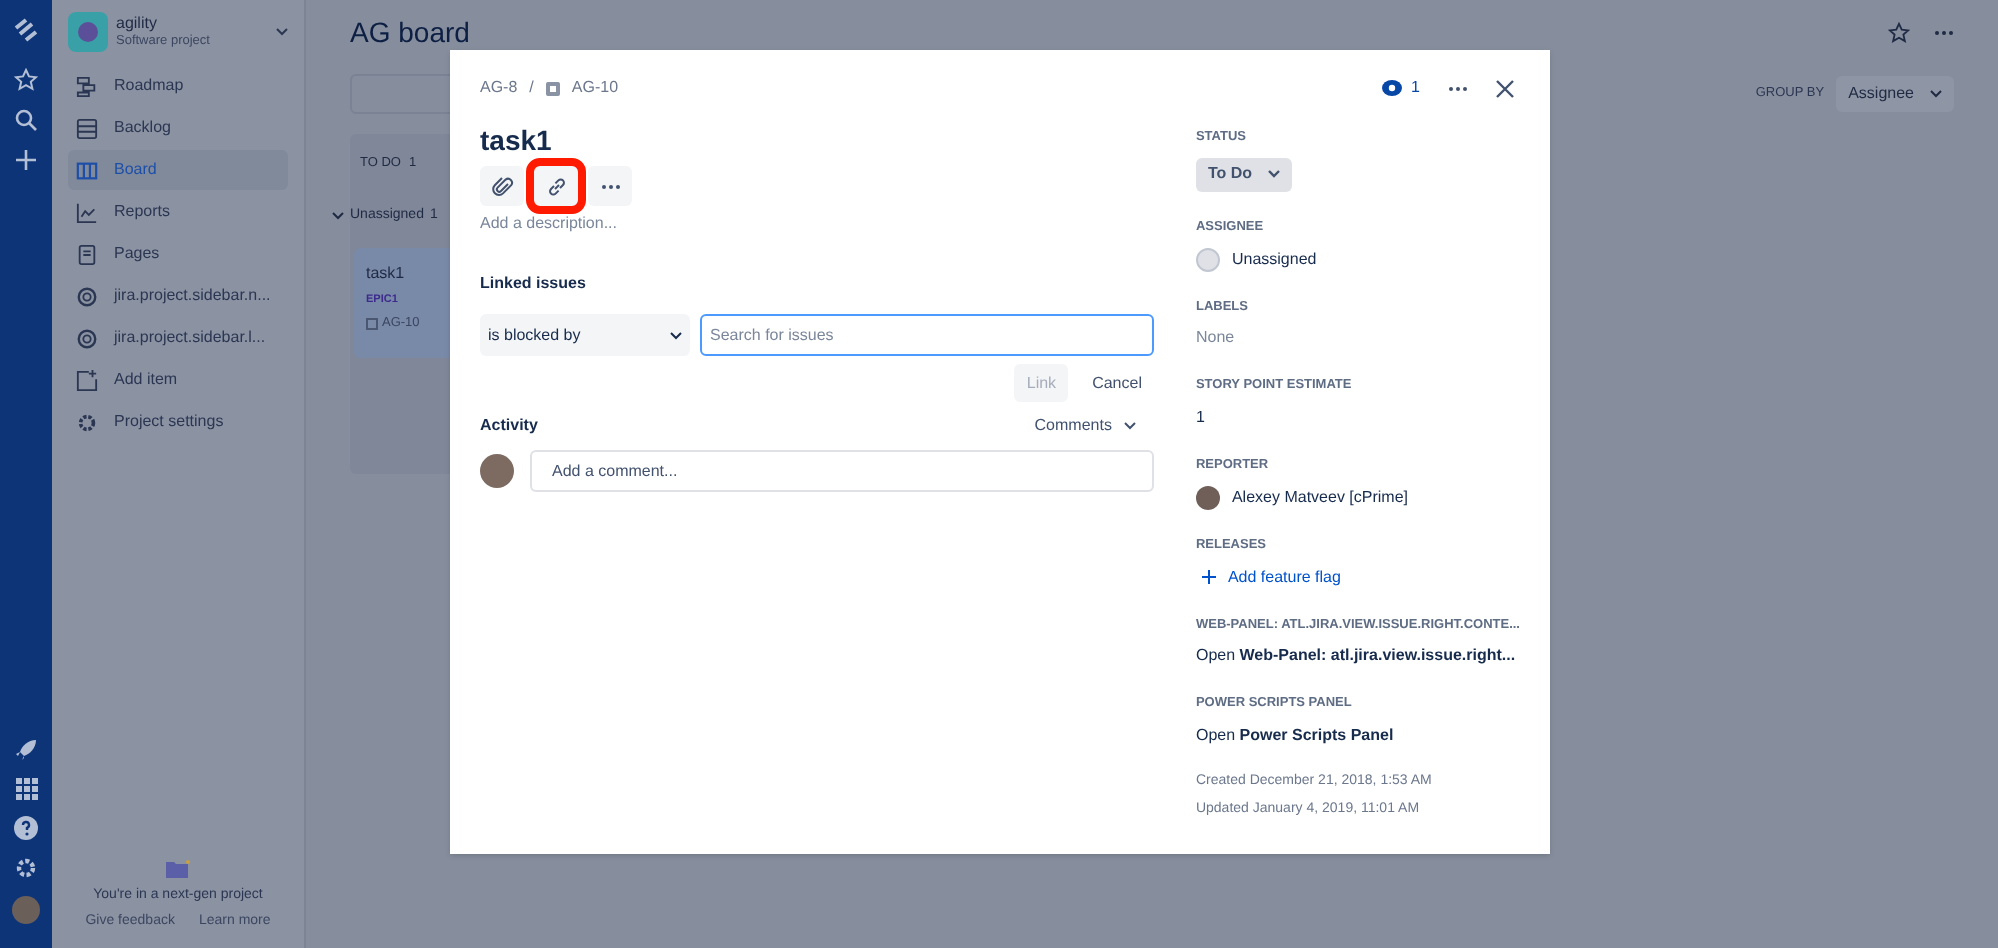 Image resolution: width=1998 pixels, height=948 pixels. Describe the element at coordinates (1117, 383) in the screenshot. I see `cancel-button: Cancel` at that location.